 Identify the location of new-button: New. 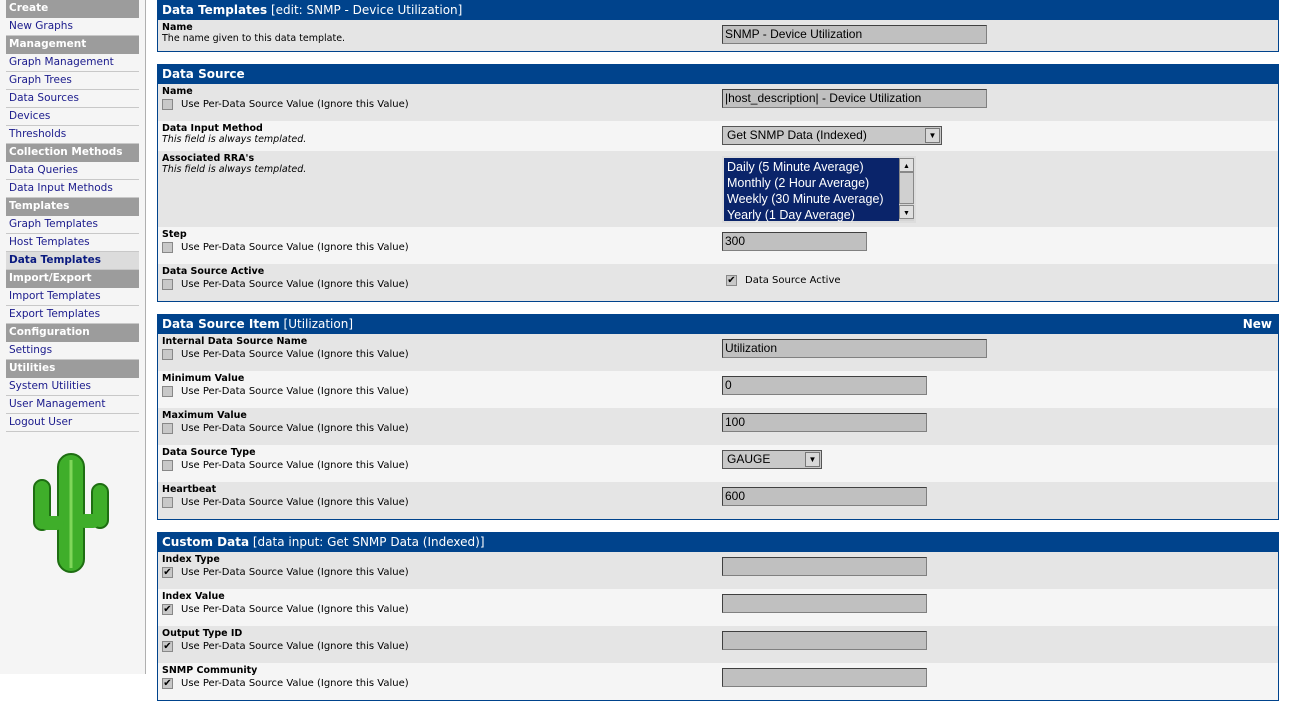
(1257, 324).